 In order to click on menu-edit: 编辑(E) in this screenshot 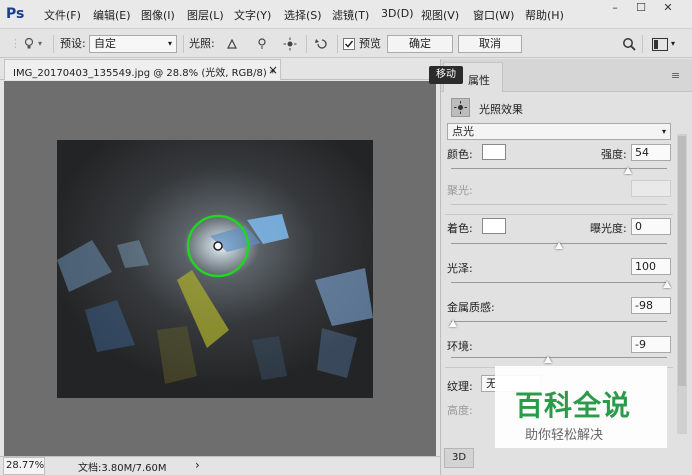, I will do `click(112, 15)`.